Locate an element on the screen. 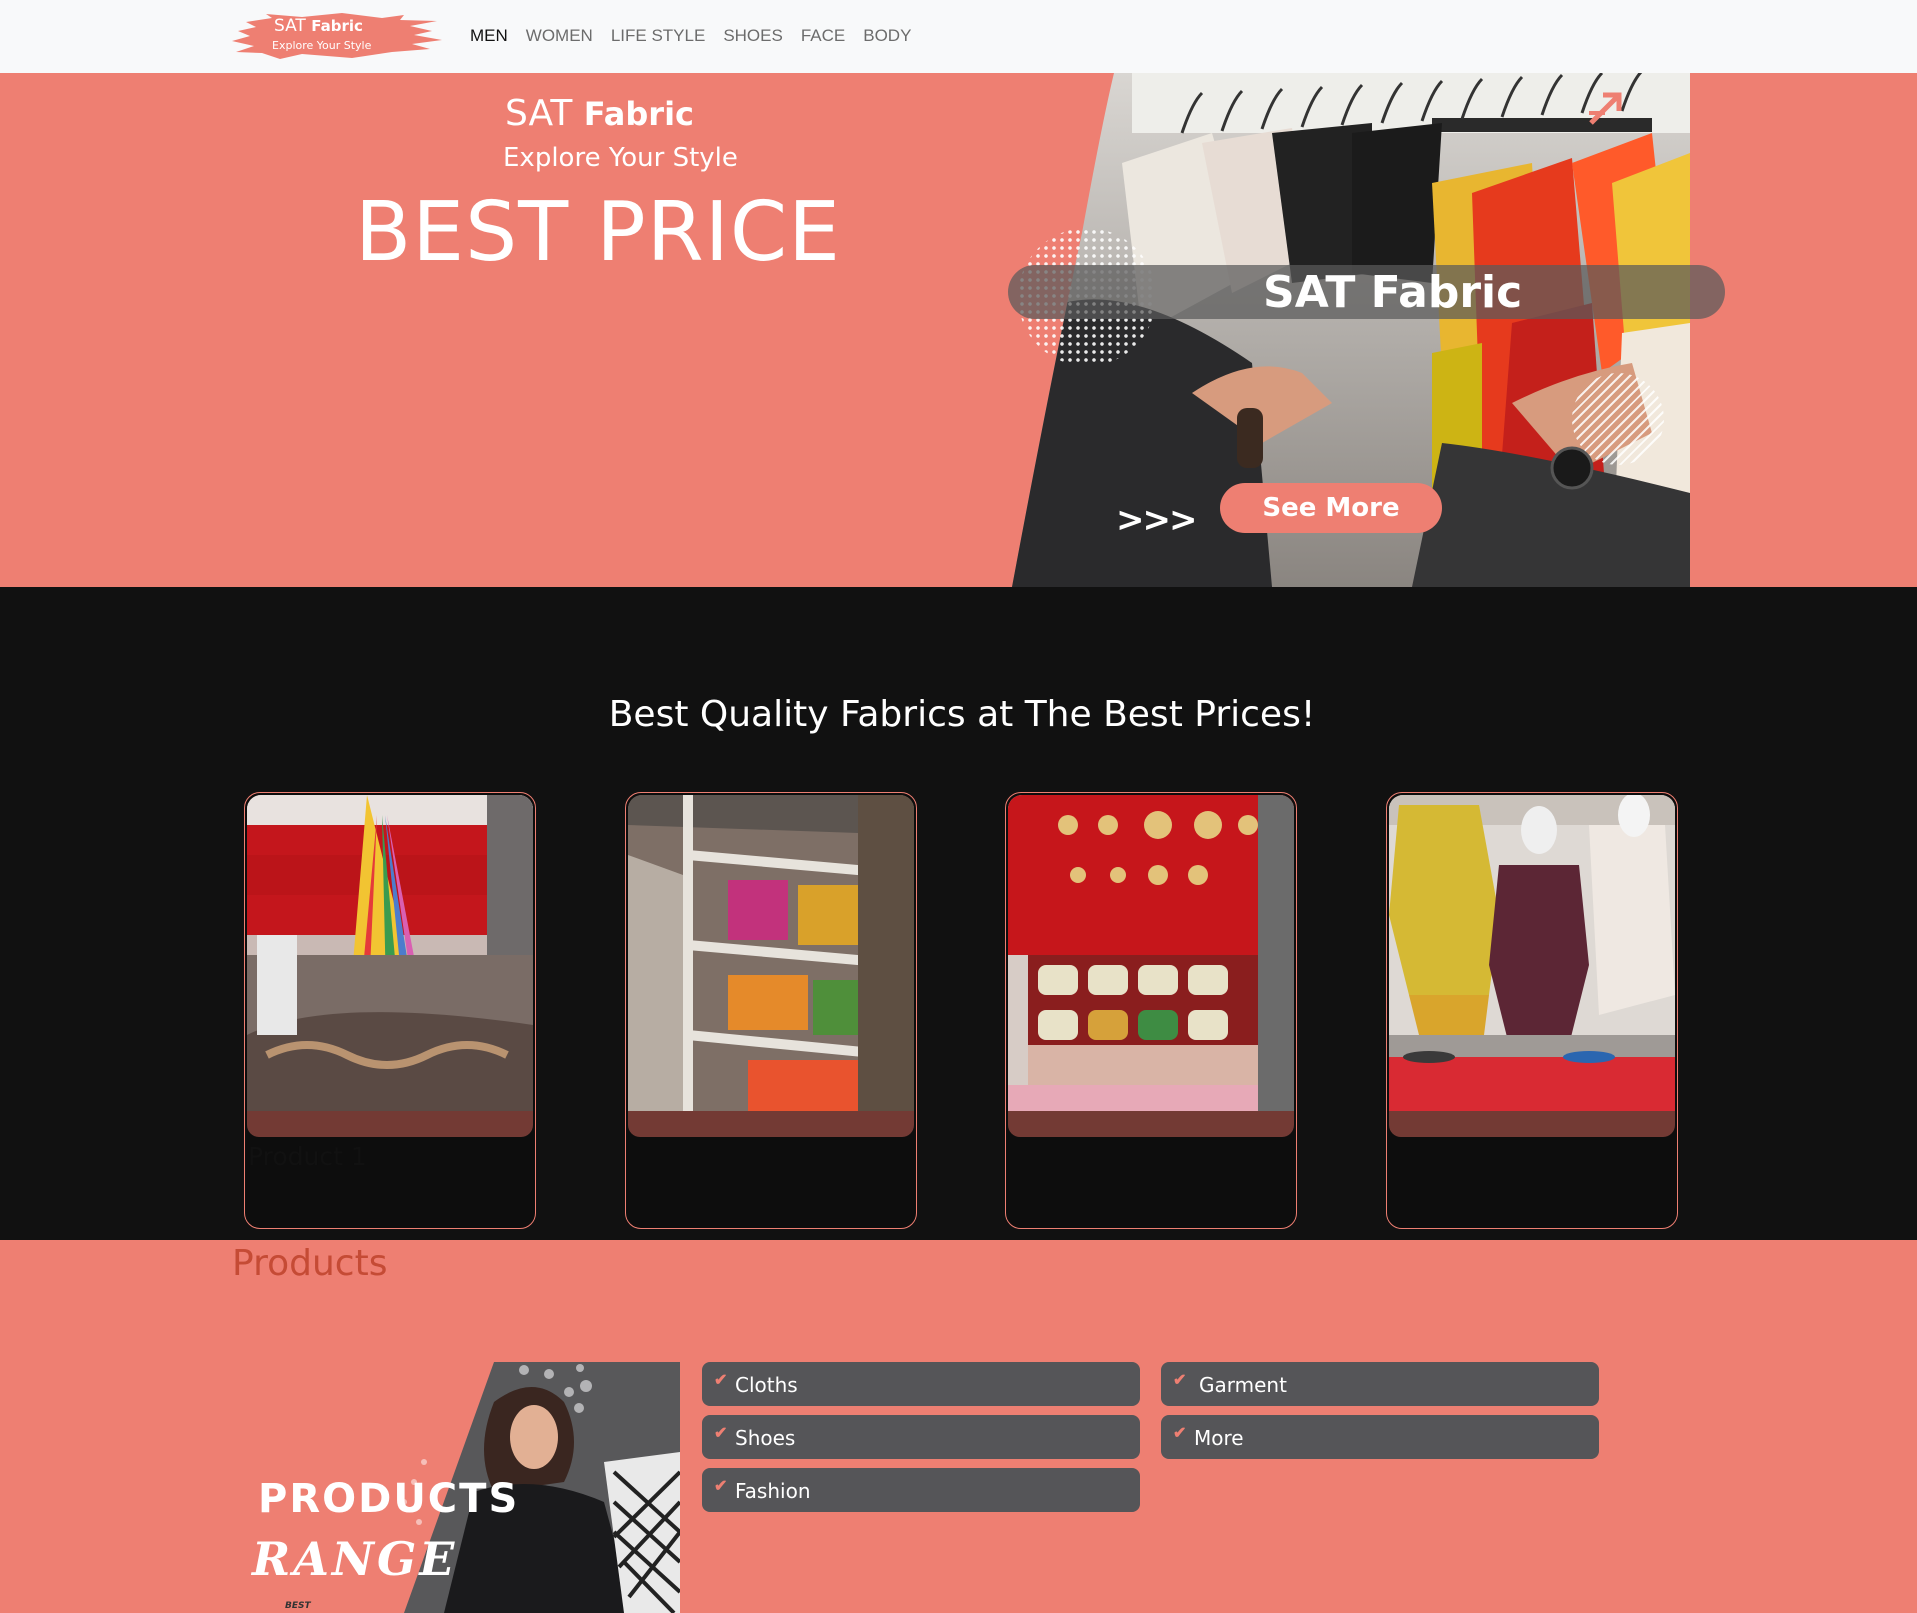  category-shoes: ✔ Shoes is located at coordinates (921, 1437).